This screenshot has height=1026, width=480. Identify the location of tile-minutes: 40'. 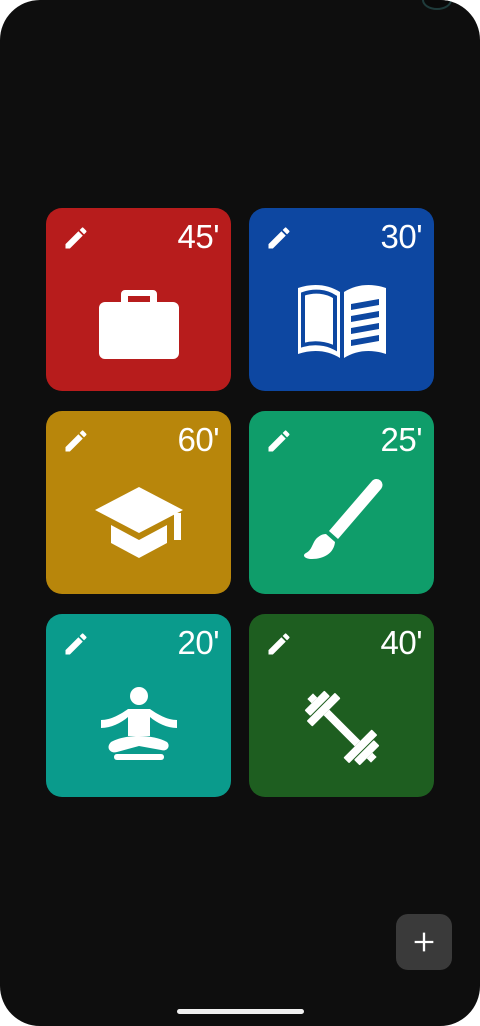
(401, 642).